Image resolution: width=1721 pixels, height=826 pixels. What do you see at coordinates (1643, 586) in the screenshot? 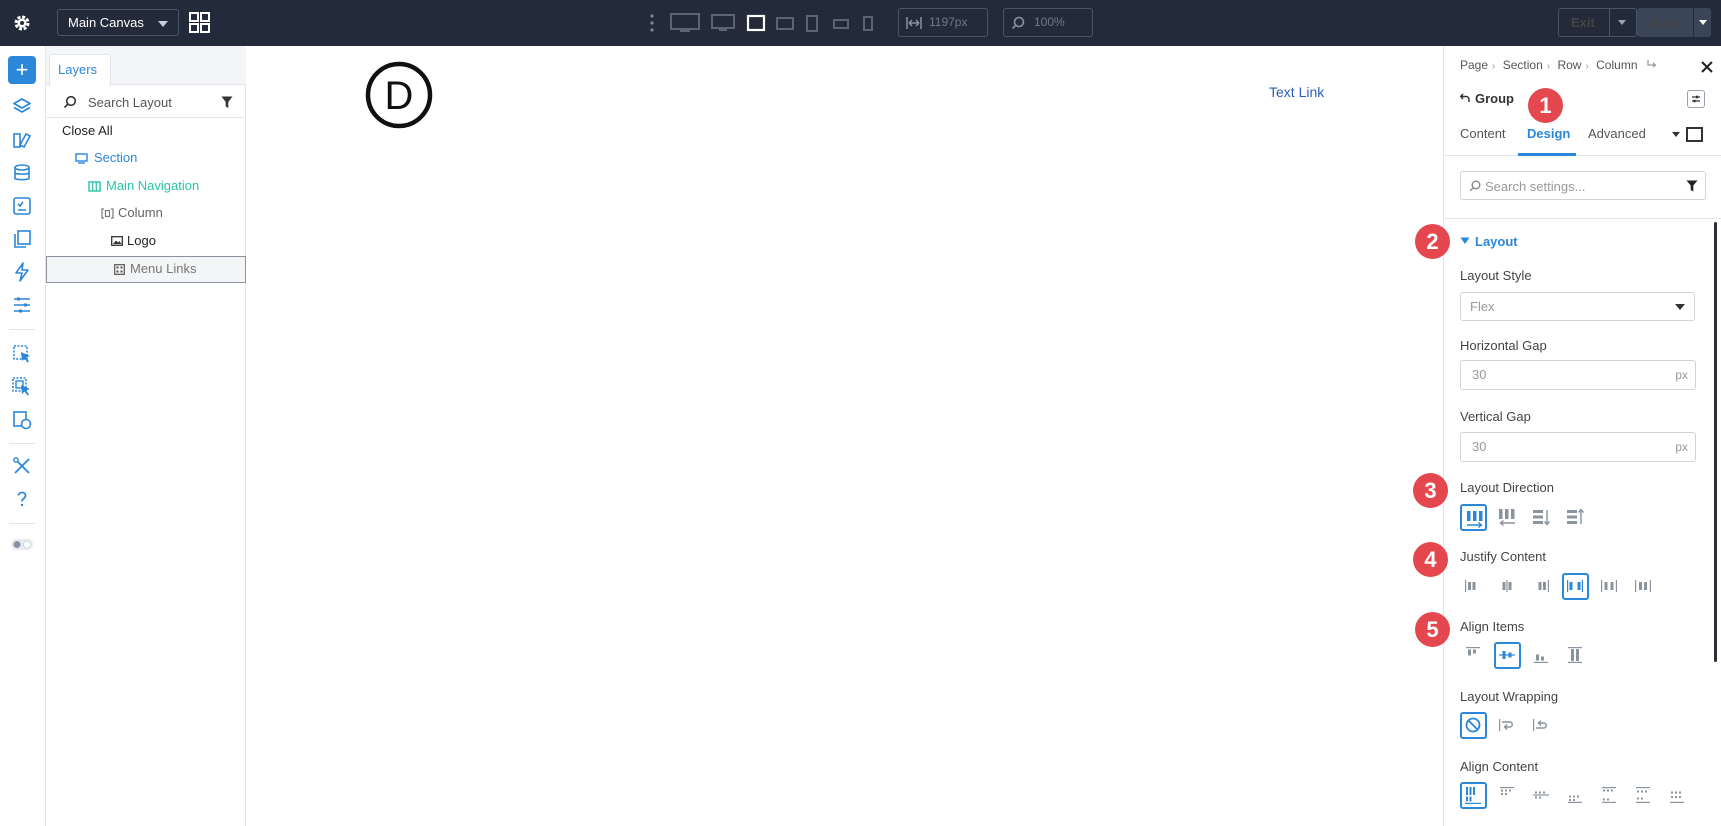
I see `justify-space-evenly-option` at bounding box center [1643, 586].